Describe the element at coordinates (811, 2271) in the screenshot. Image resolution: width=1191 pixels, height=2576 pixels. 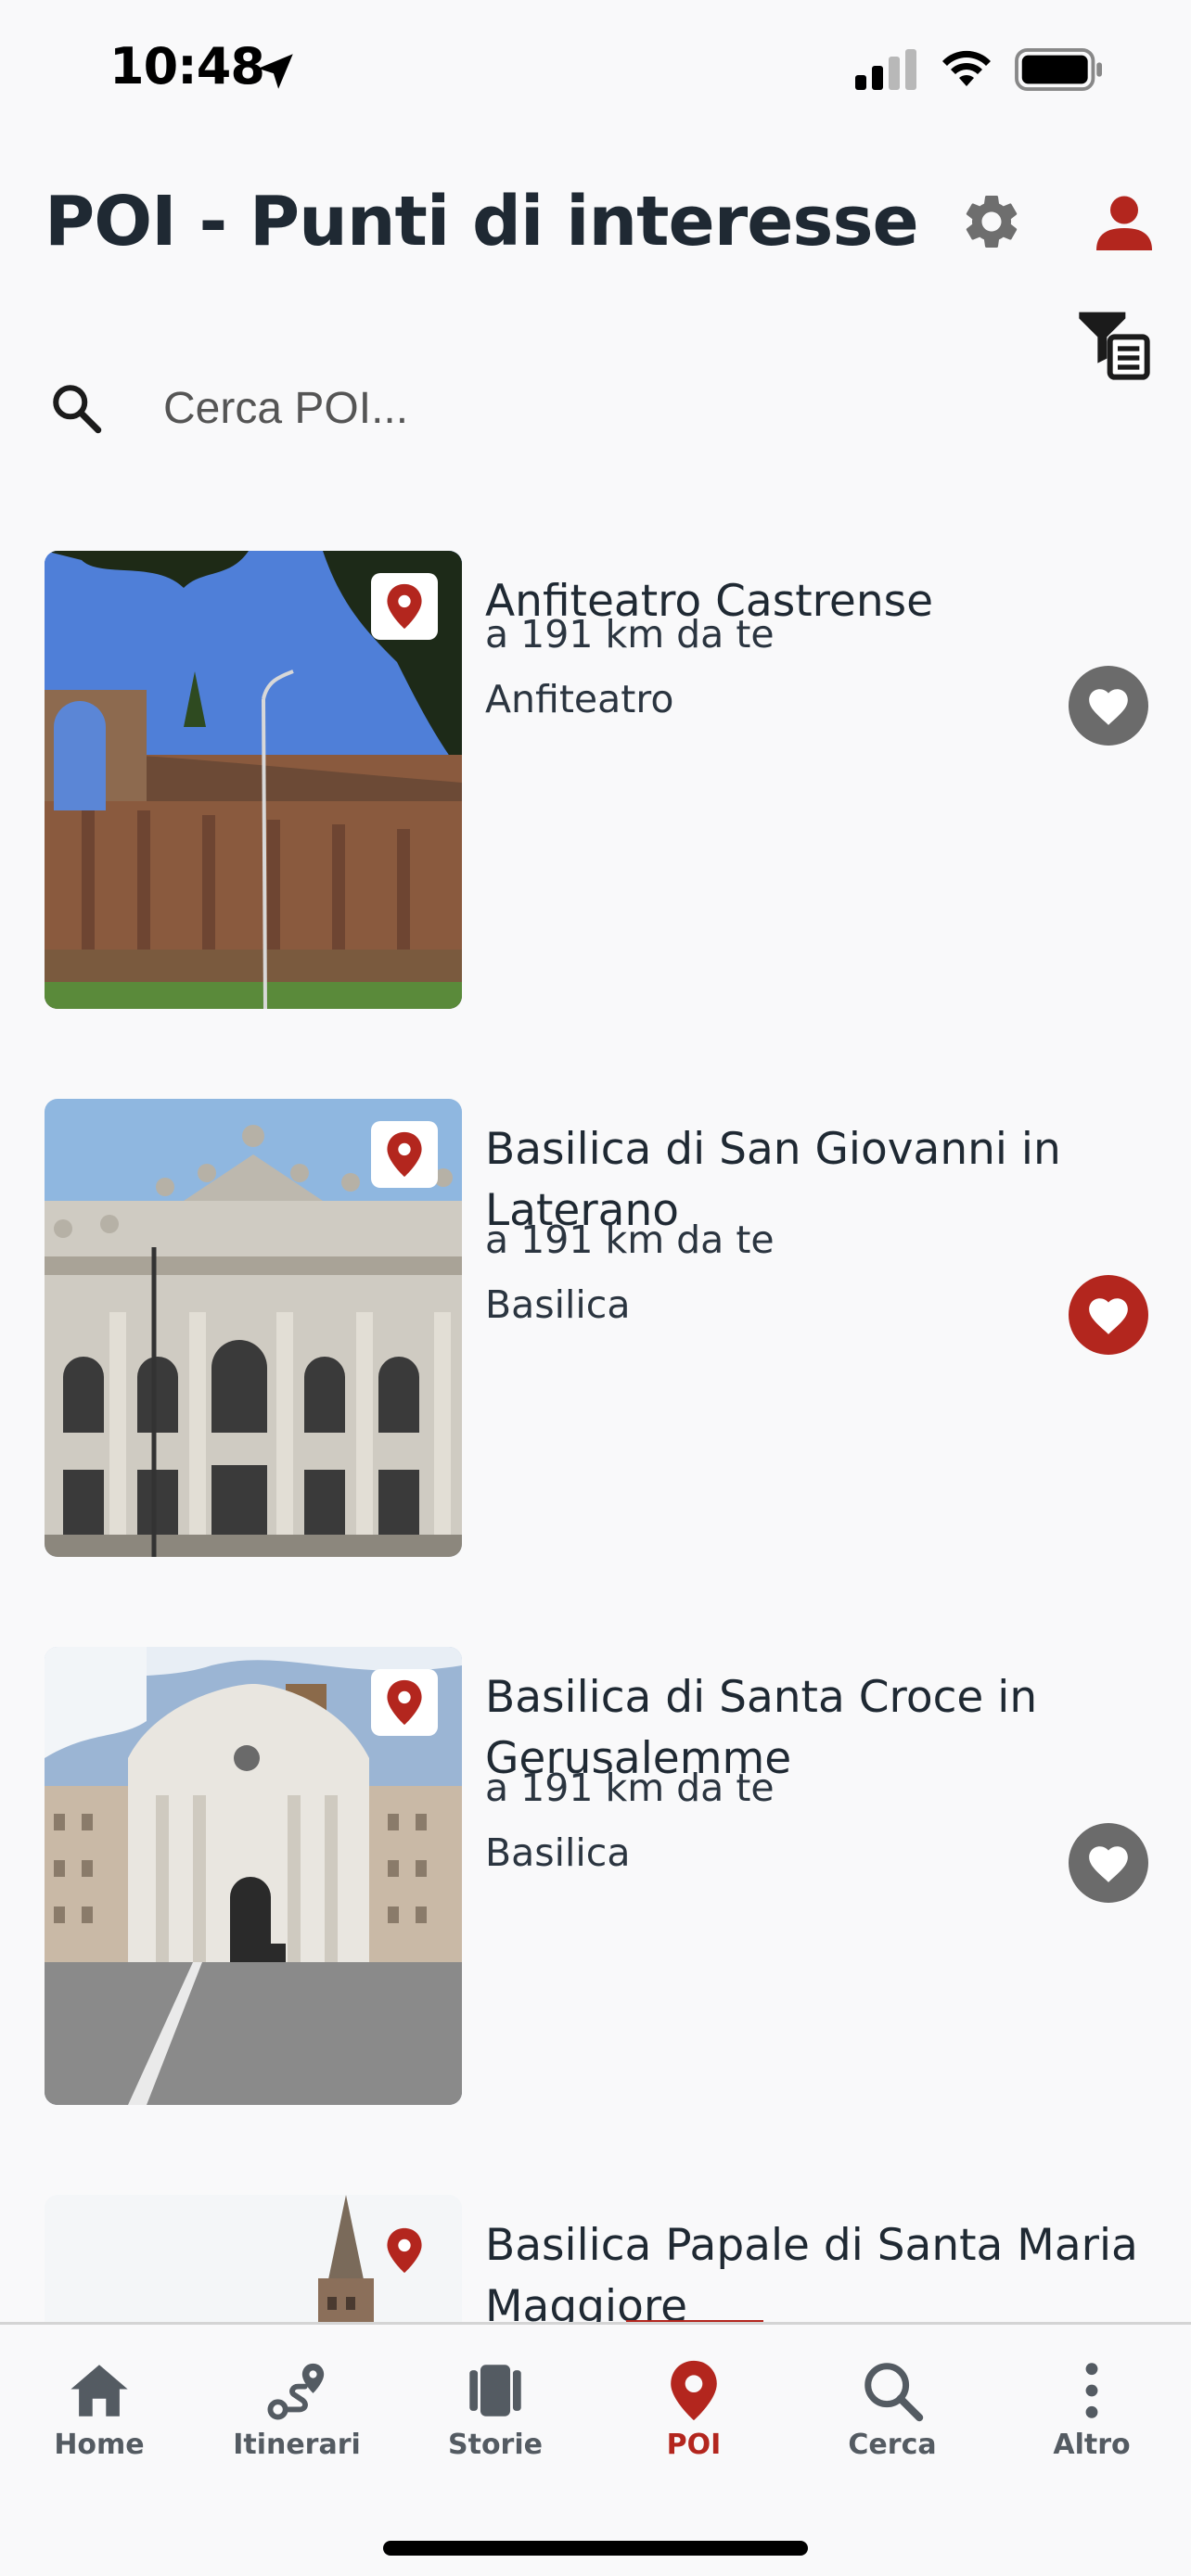
I see `poi-name: Basilica Papale di Santa Maria Maggiore` at that location.